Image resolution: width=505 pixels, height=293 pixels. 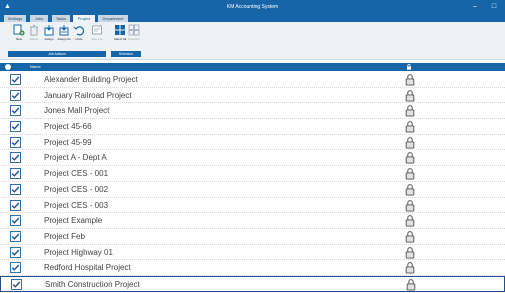 What do you see at coordinates (64, 39) in the screenshot?
I see `assign-all-button-label: Assign All` at bounding box center [64, 39].